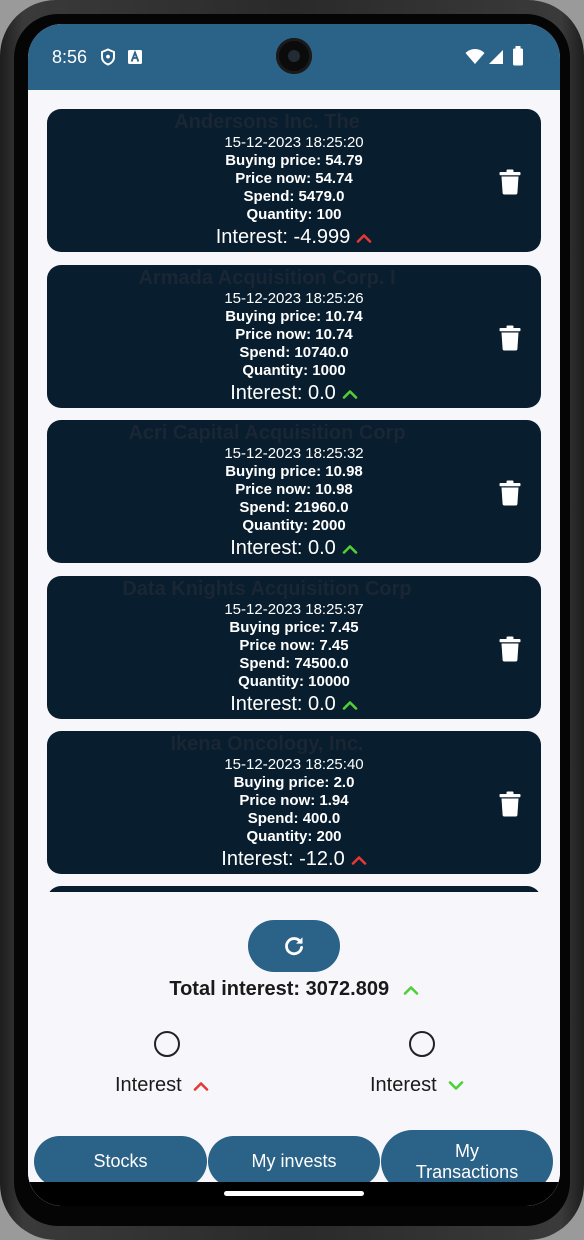 This screenshot has height=1240, width=584. Describe the element at coordinates (267, 278) in the screenshot. I see `company-name: Armada Acquisition Corp. I` at that location.